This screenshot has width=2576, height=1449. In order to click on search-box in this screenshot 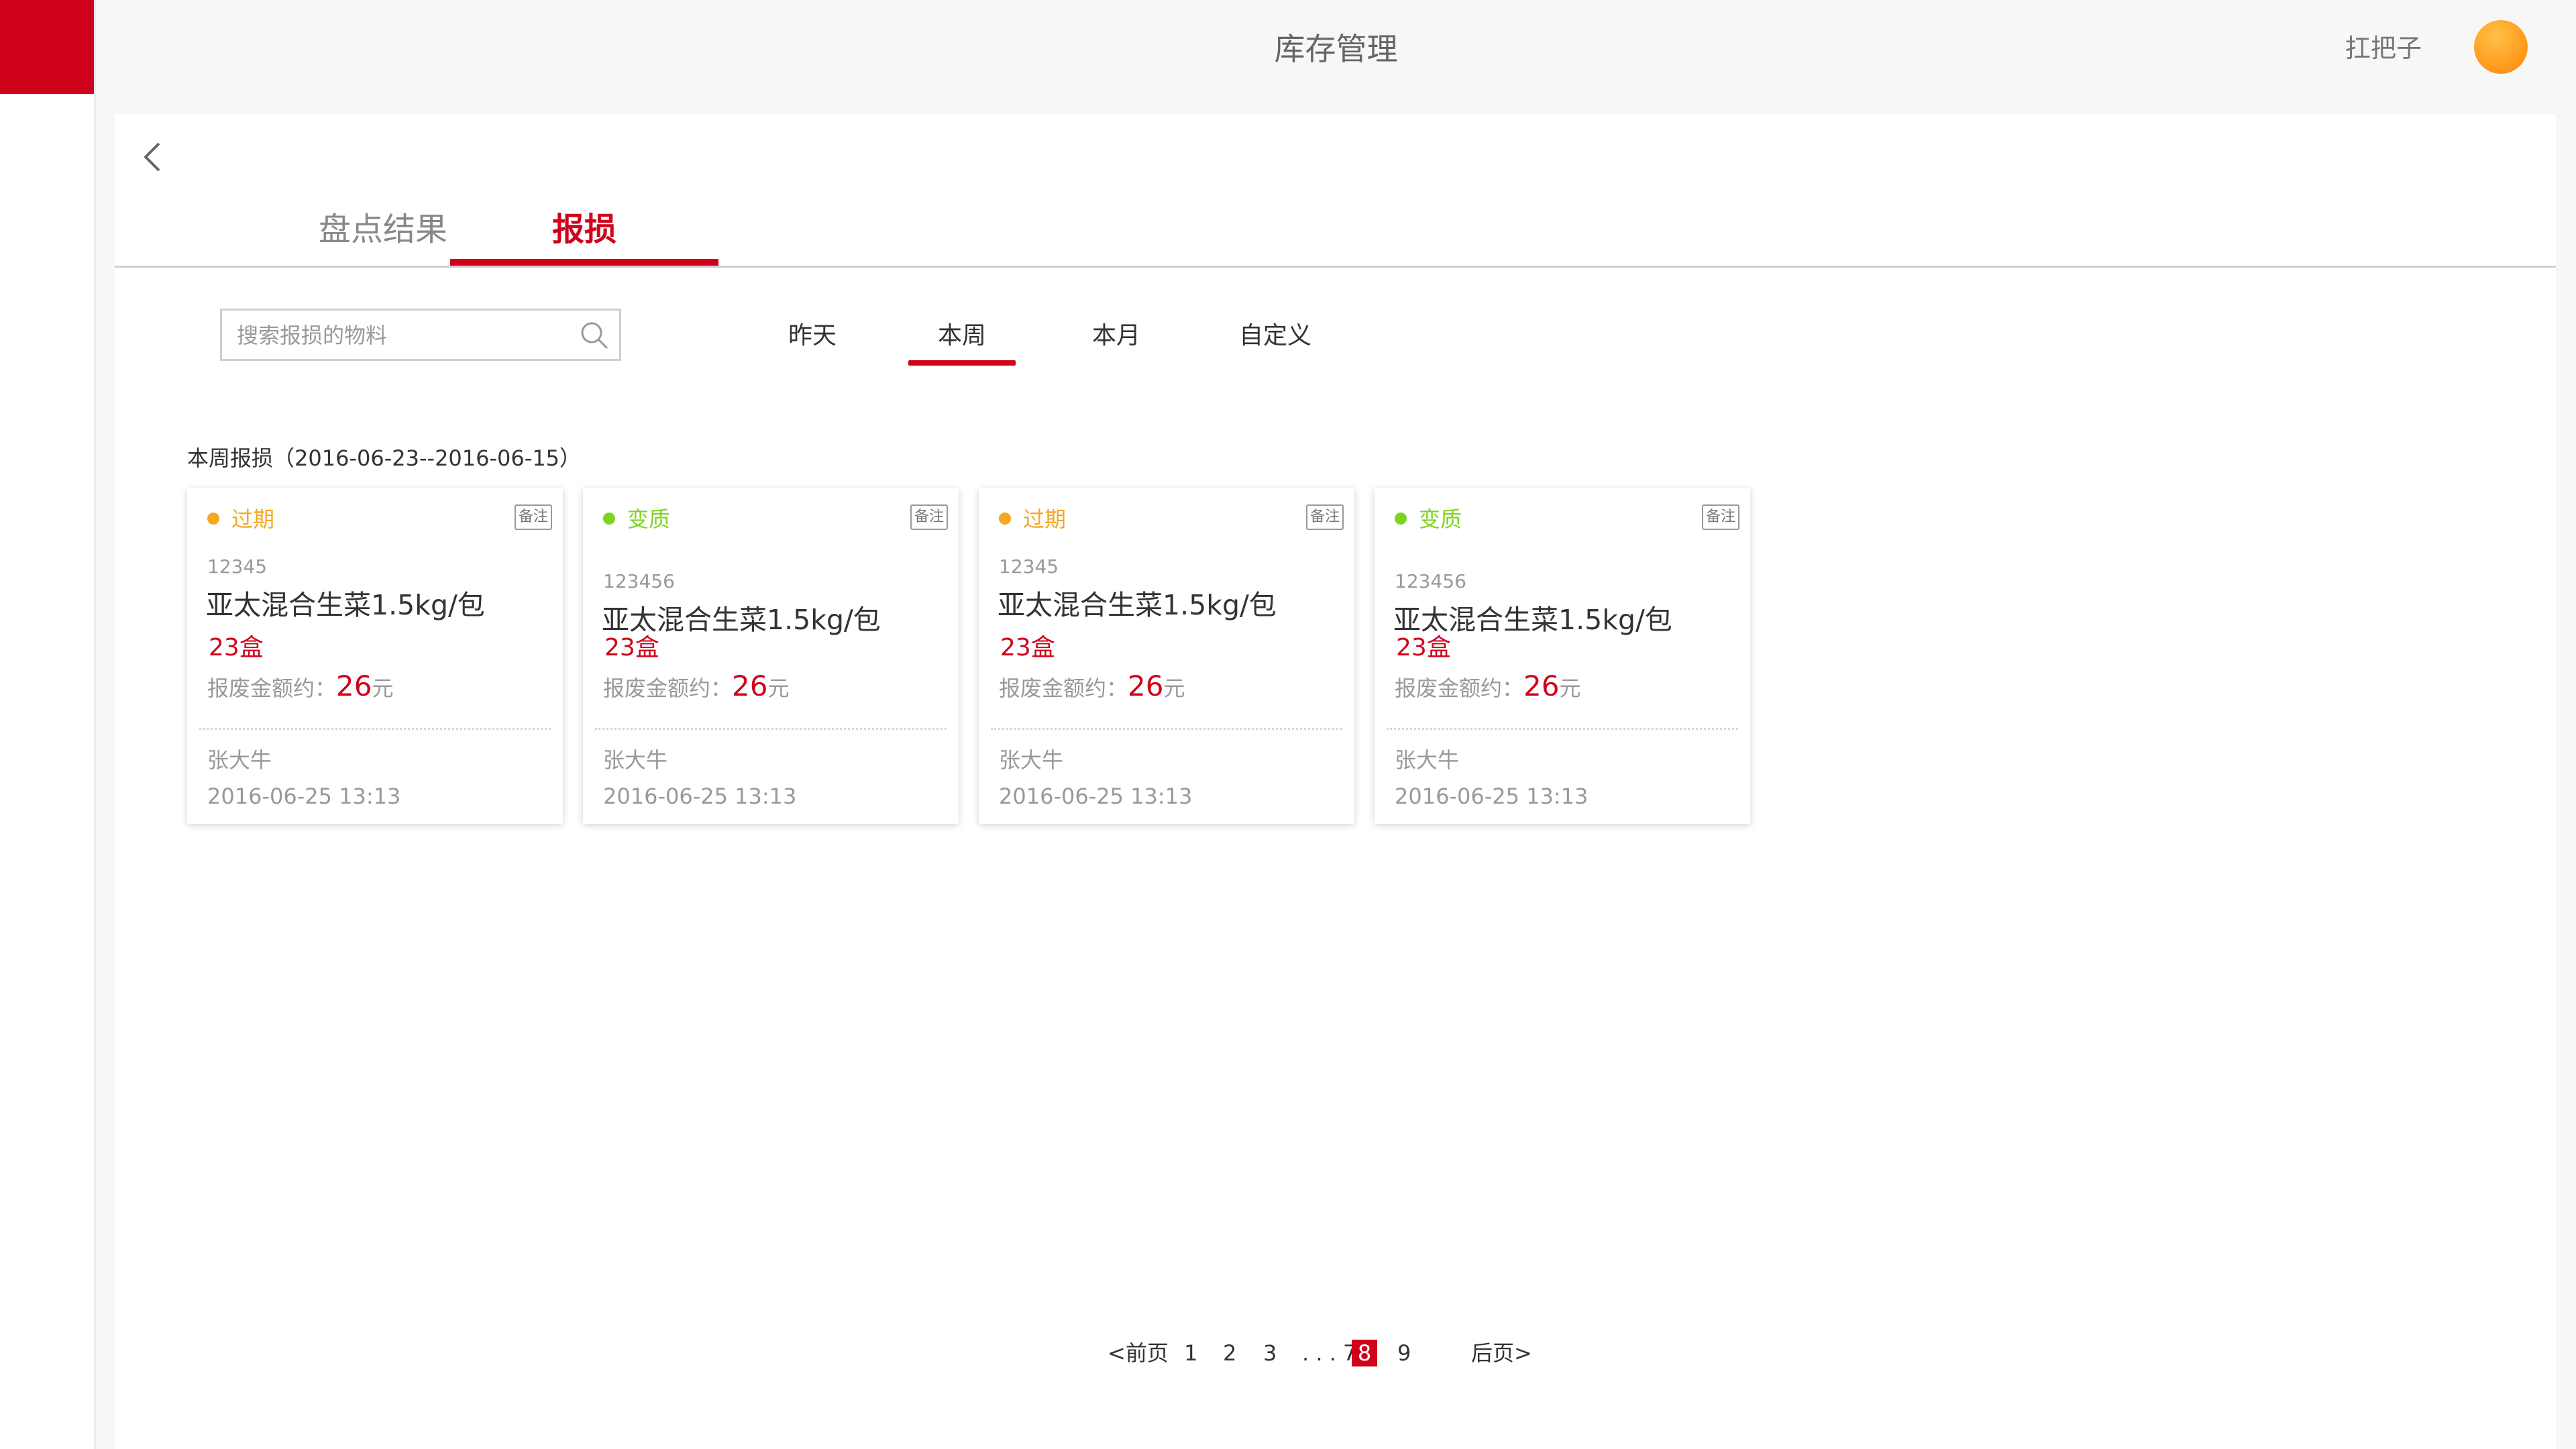, I will do `click(420, 335)`.